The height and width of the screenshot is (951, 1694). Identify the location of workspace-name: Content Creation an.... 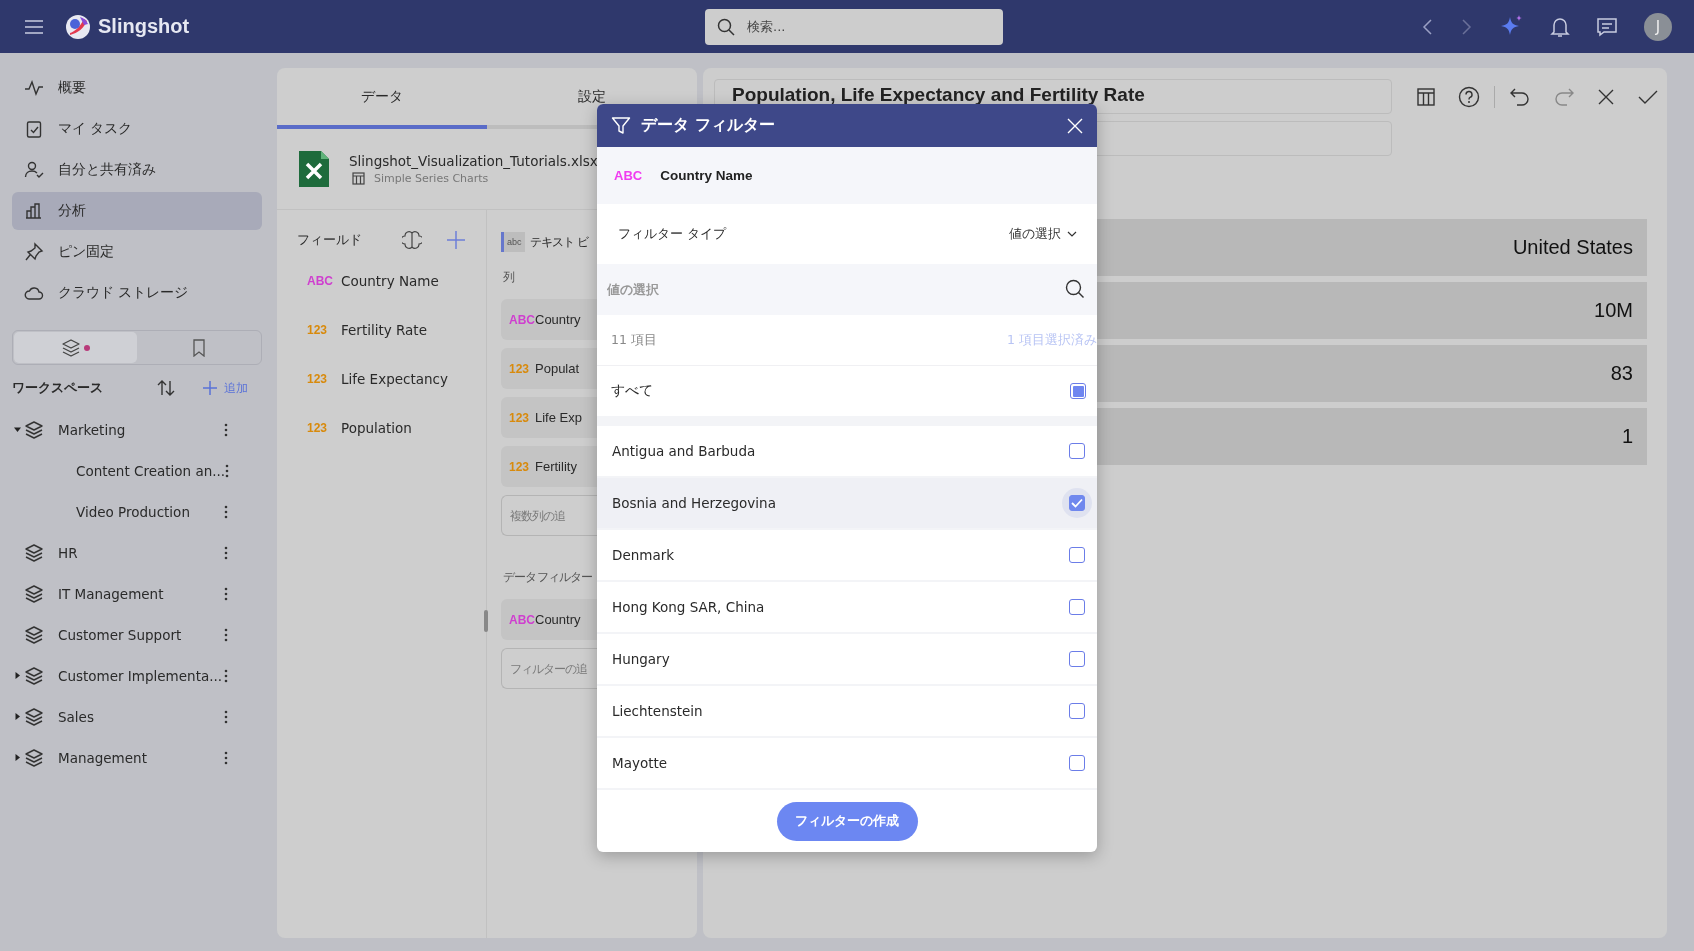
(151, 470).